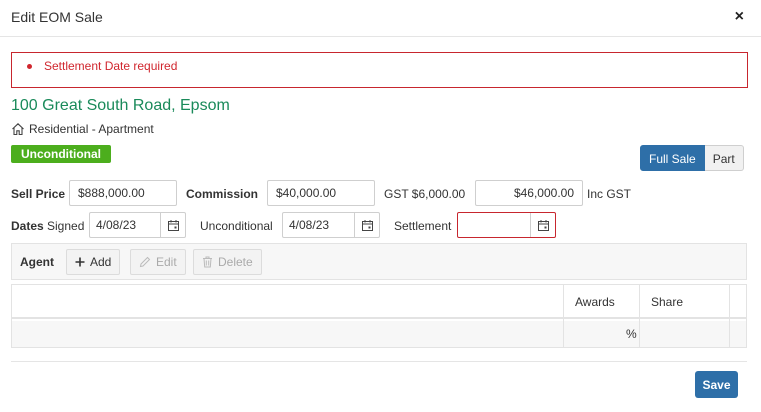  Describe the element at coordinates (80, 262) in the screenshot. I see `plus-icon` at that location.